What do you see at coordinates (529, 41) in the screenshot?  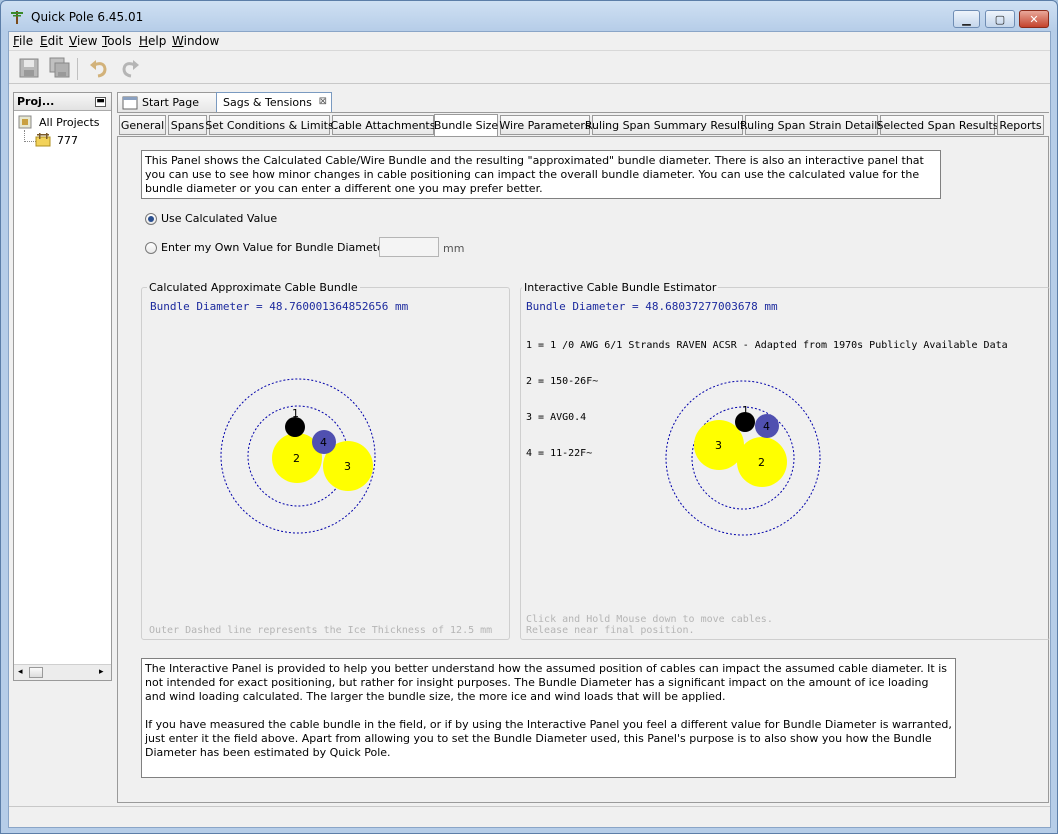 I see `menu-bar: File Edit View Tools Help Window` at bounding box center [529, 41].